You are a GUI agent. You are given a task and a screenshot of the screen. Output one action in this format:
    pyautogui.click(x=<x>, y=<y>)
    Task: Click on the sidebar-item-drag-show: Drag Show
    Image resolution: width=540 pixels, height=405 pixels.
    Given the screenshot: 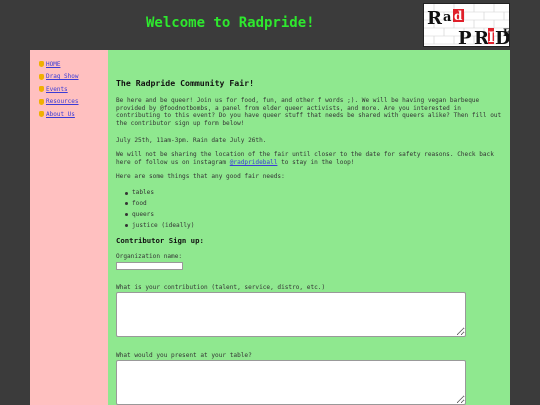 What is the action you would take?
    pyautogui.click(x=73, y=77)
    